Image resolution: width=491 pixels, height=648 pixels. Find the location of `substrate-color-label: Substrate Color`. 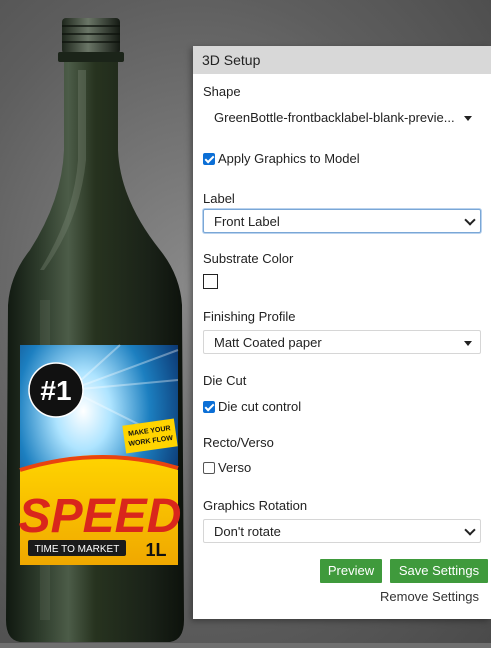

substrate-color-label: Substrate Color is located at coordinates (248, 258).